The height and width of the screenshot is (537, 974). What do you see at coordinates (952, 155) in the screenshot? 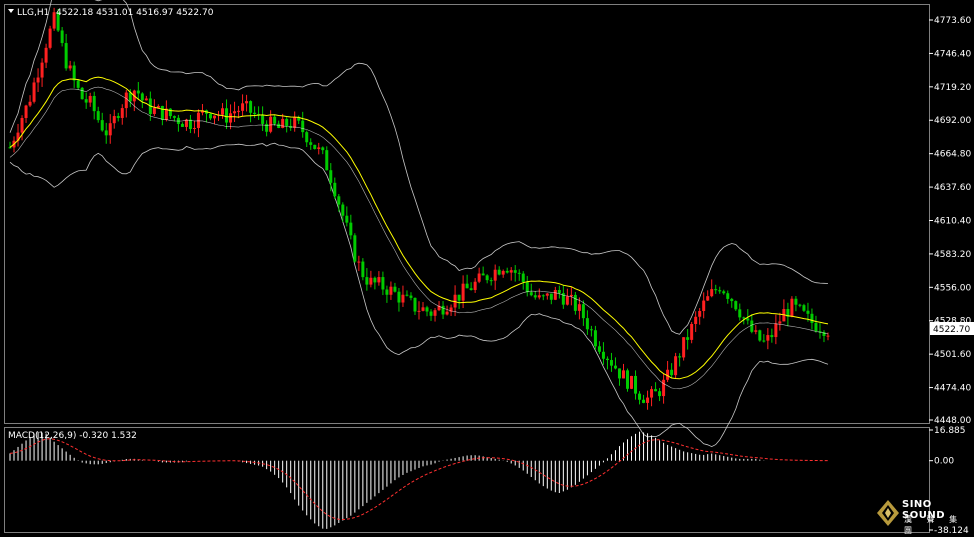
I see `price-tick-label: 4664.80` at bounding box center [952, 155].